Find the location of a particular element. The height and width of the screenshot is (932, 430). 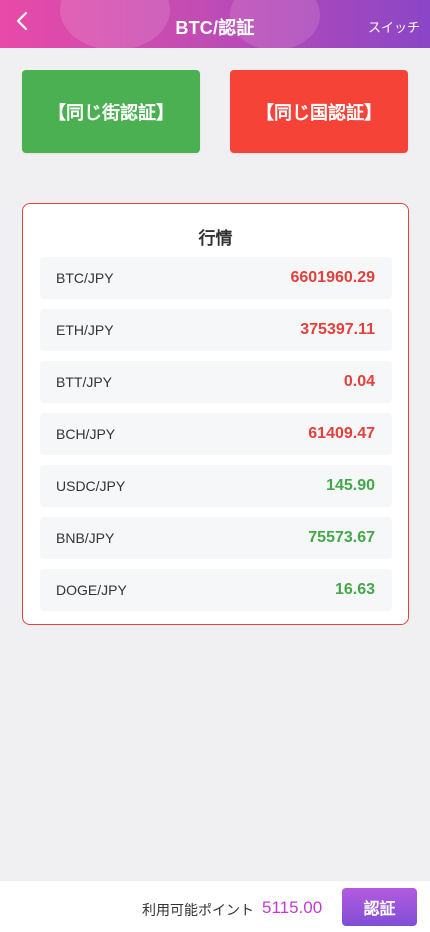

market-row: BTC/JPY 6601960.29 is located at coordinates (216, 277).